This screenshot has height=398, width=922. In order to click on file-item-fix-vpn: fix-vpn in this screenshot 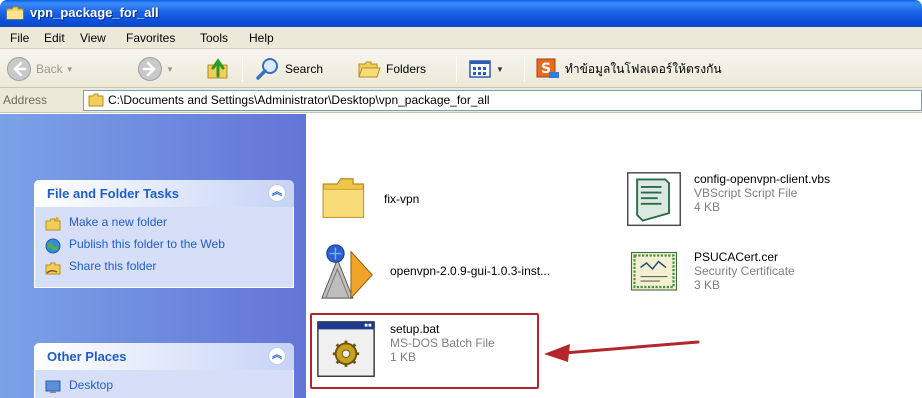, I will do `click(368, 198)`.